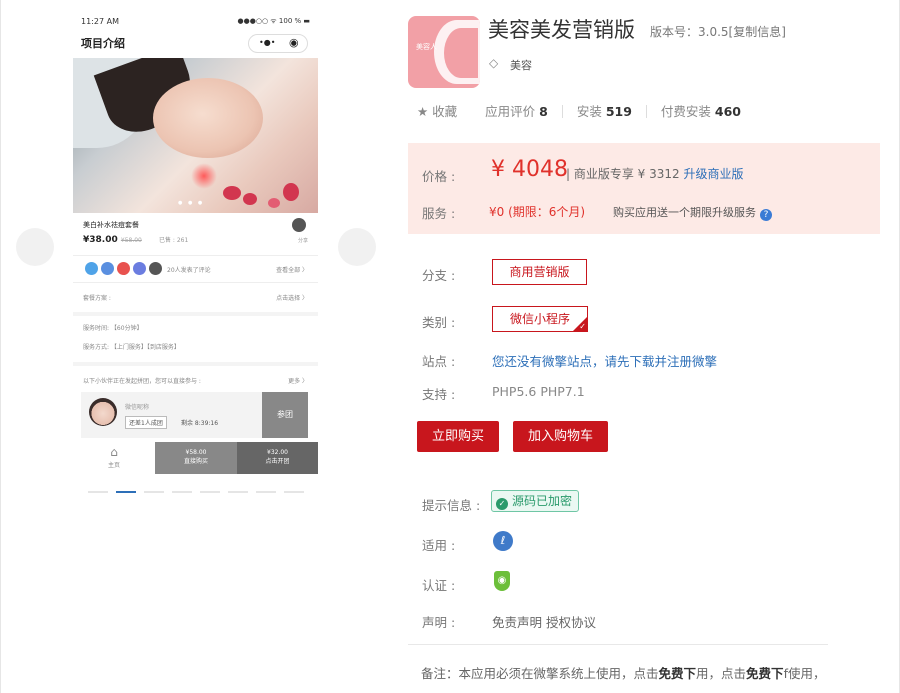 This screenshot has height=693, width=900. I want to click on service-mode: 服务方式: 【上门服务】【到店服务】, so click(131, 347).